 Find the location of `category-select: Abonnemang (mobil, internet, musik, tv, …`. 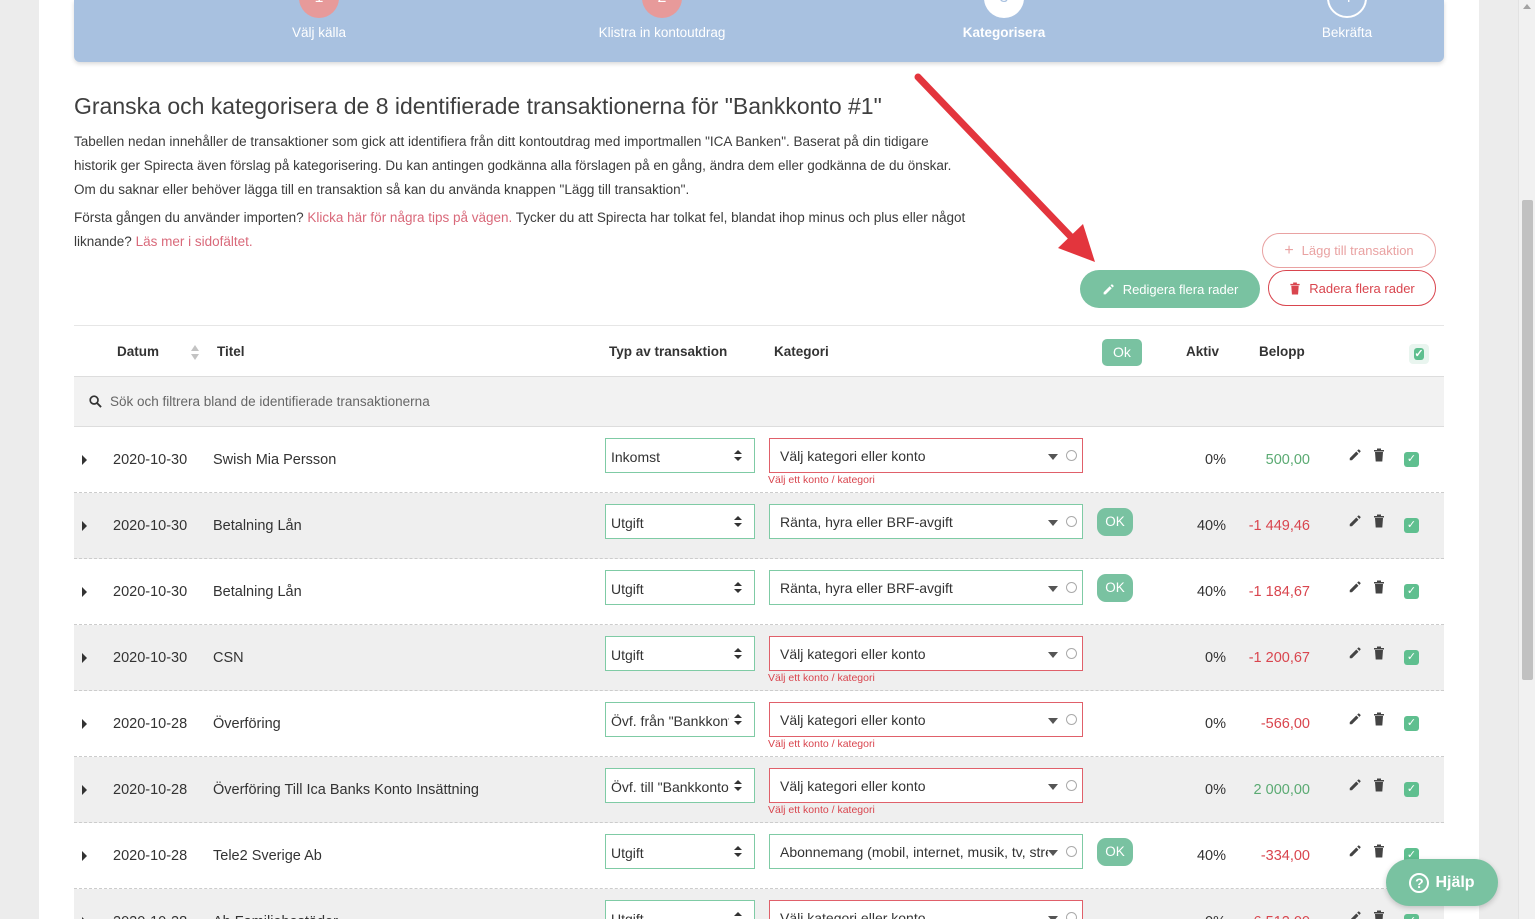

category-select: Abonnemang (mobil, internet, musik, tv, … is located at coordinates (926, 851).